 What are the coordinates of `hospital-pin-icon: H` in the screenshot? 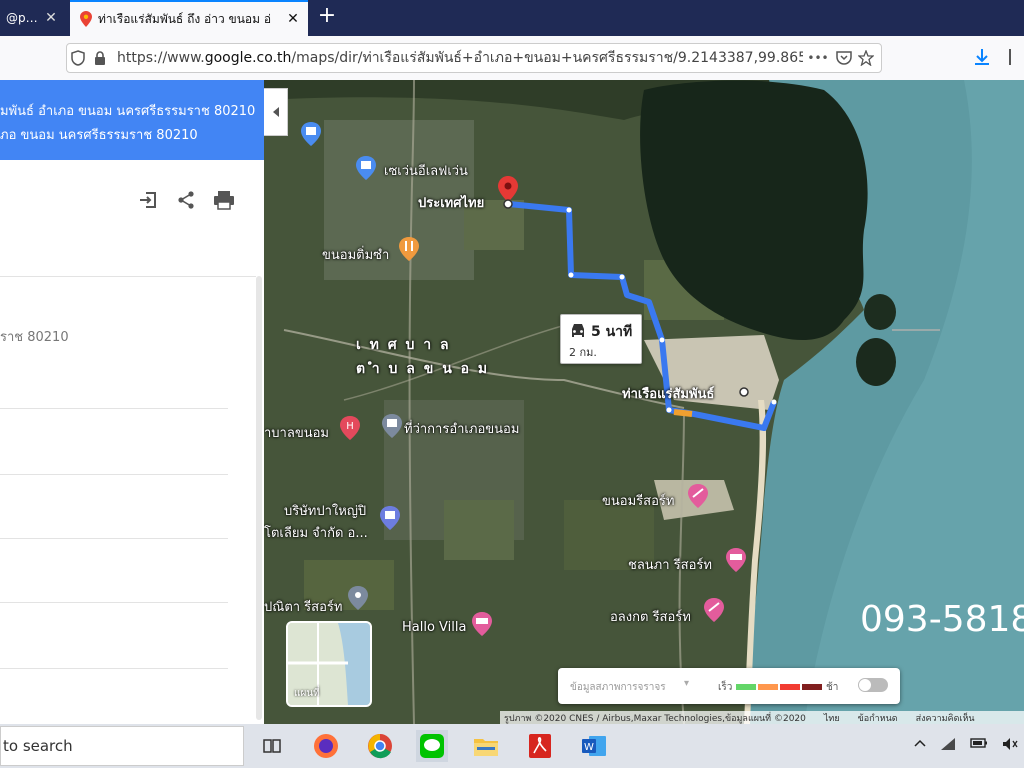 It's located at (350, 428).